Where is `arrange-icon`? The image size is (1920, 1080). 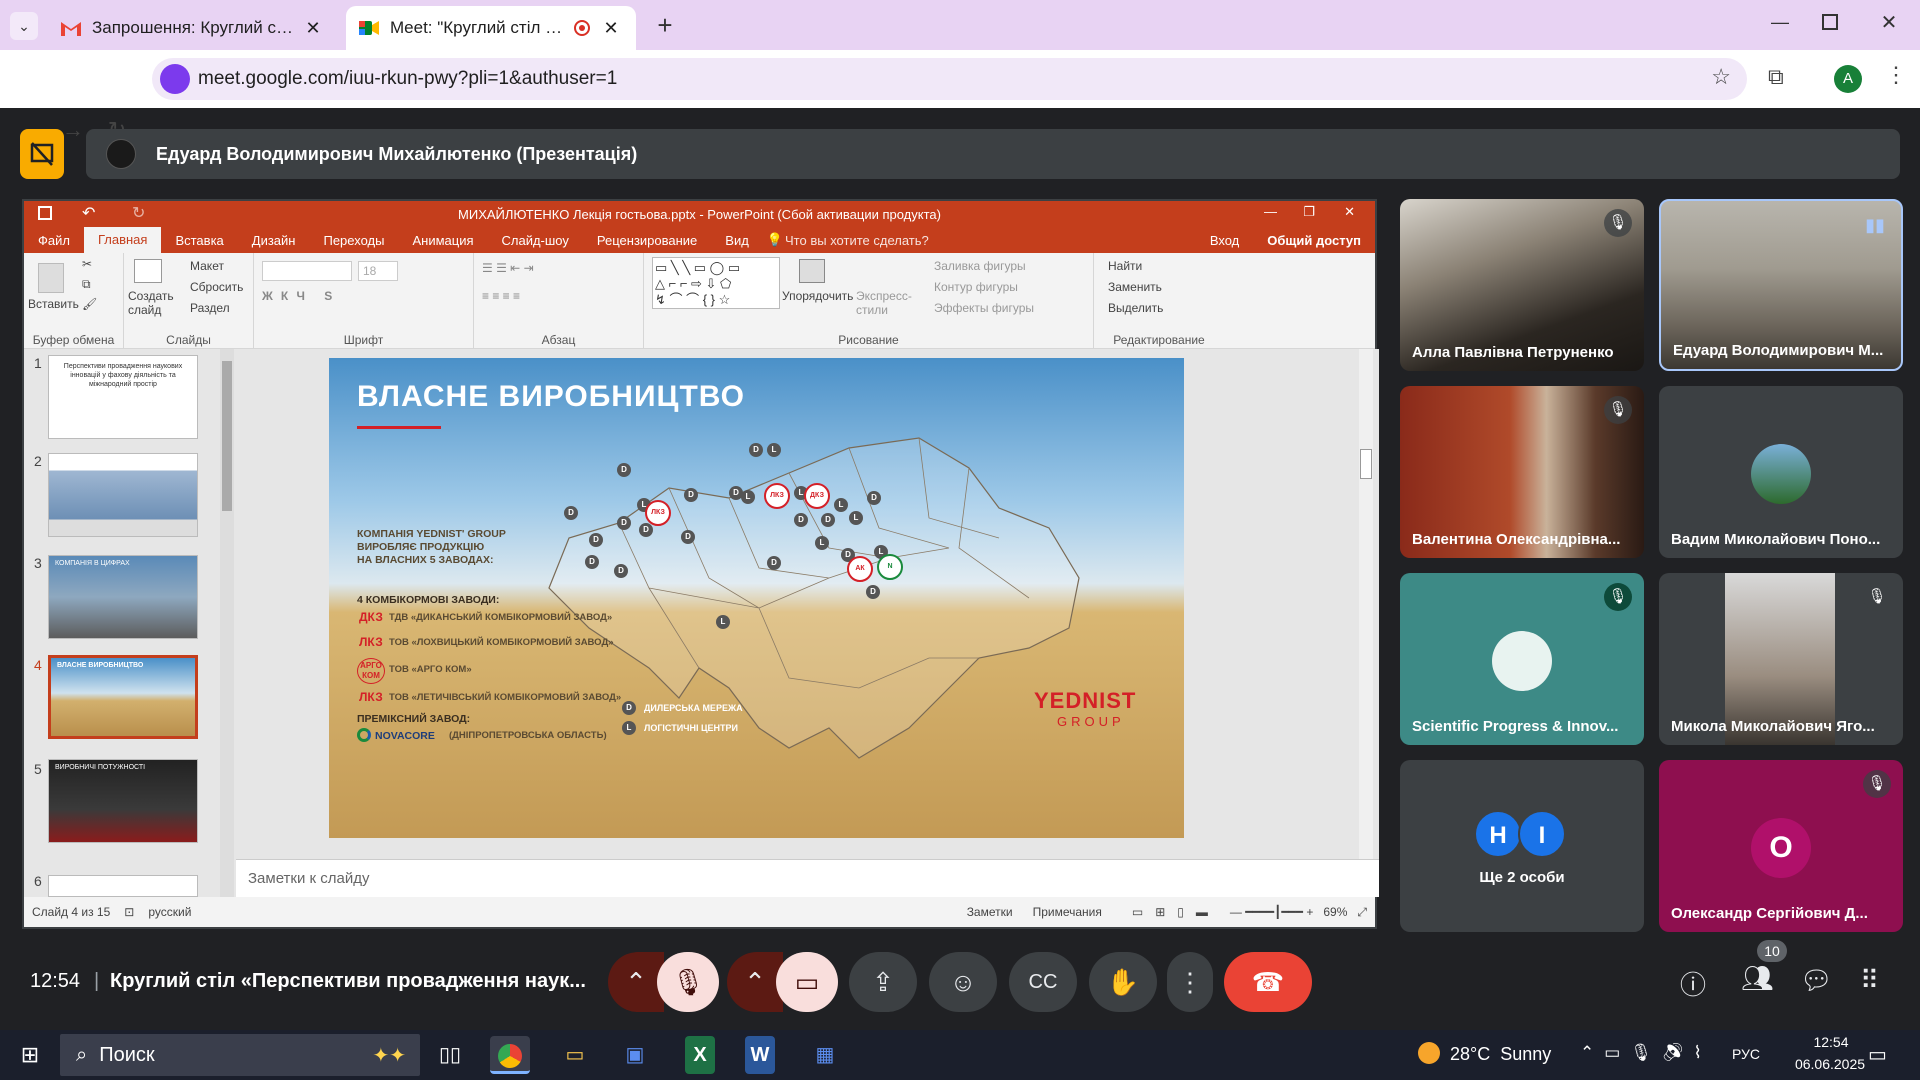
arrange-icon is located at coordinates (812, 271).